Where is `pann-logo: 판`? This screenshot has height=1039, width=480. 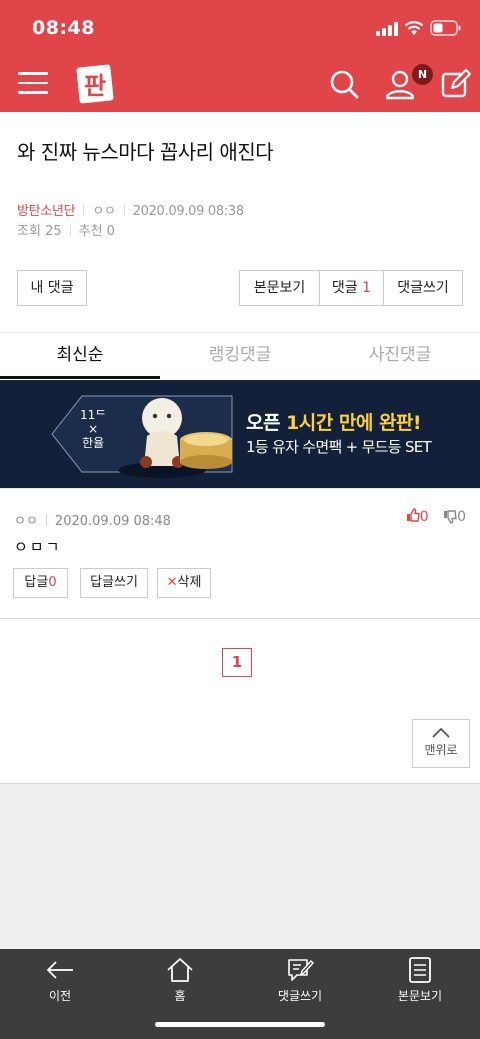
pann-logo: 판 is located at coordinates (96, 84).